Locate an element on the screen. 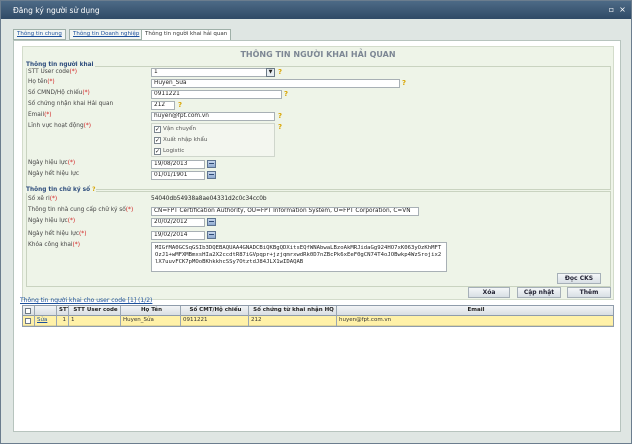  delete-button: Xóa is located at coordinates (489, 292).